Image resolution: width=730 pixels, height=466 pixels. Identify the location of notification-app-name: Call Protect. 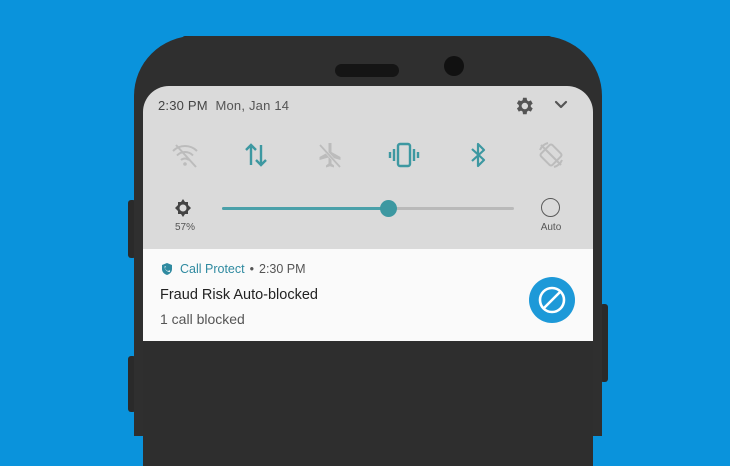
(212, 269).